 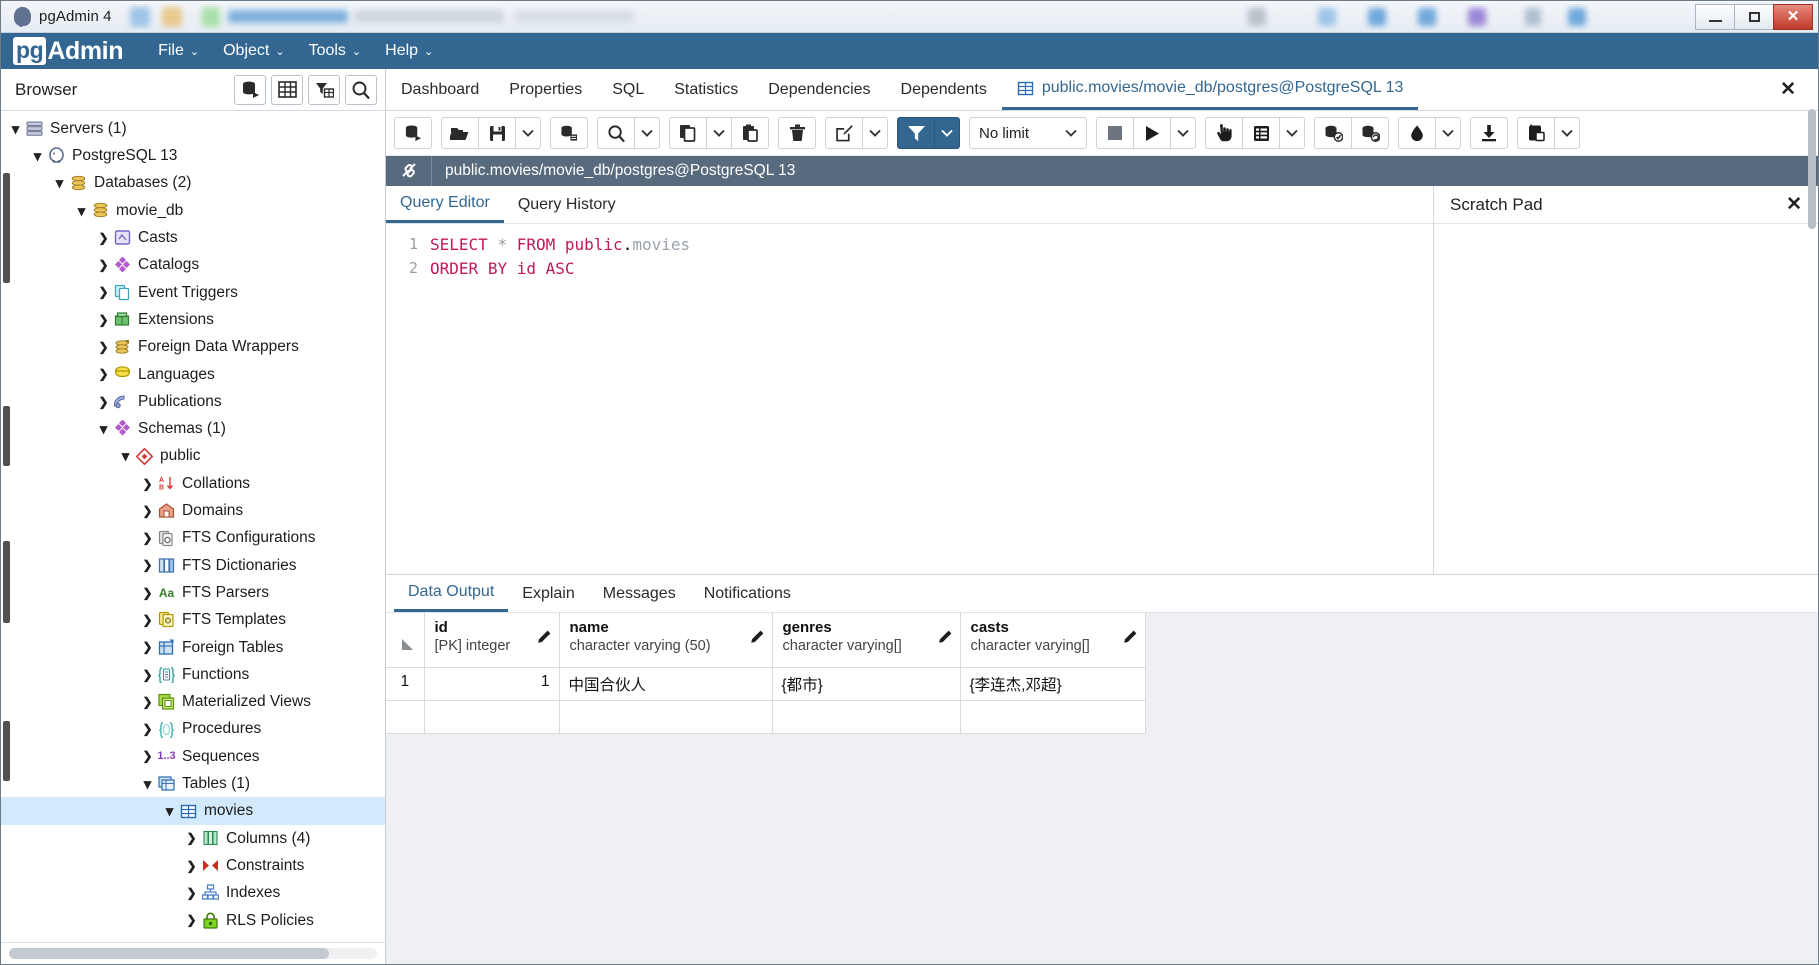 I want to click on cell-genres: {都市}, so click(x=866, y=684).